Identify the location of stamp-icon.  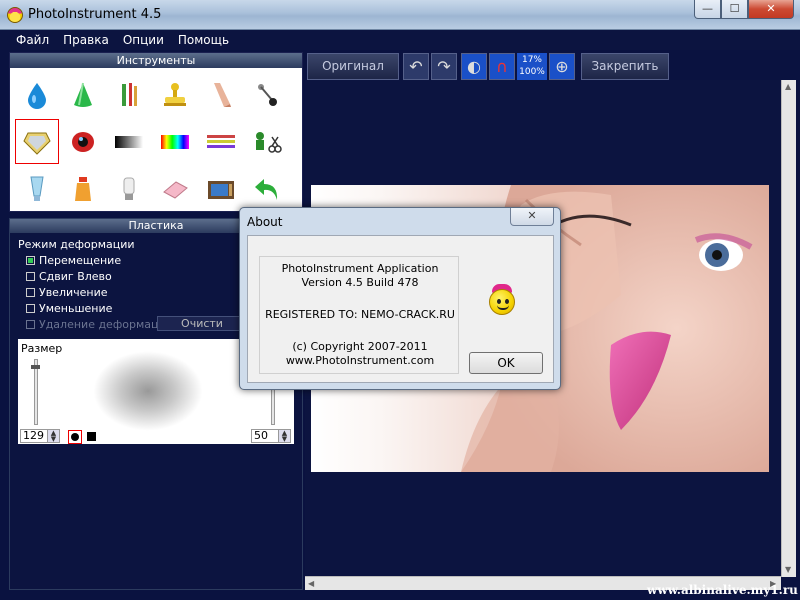
(175, 94).